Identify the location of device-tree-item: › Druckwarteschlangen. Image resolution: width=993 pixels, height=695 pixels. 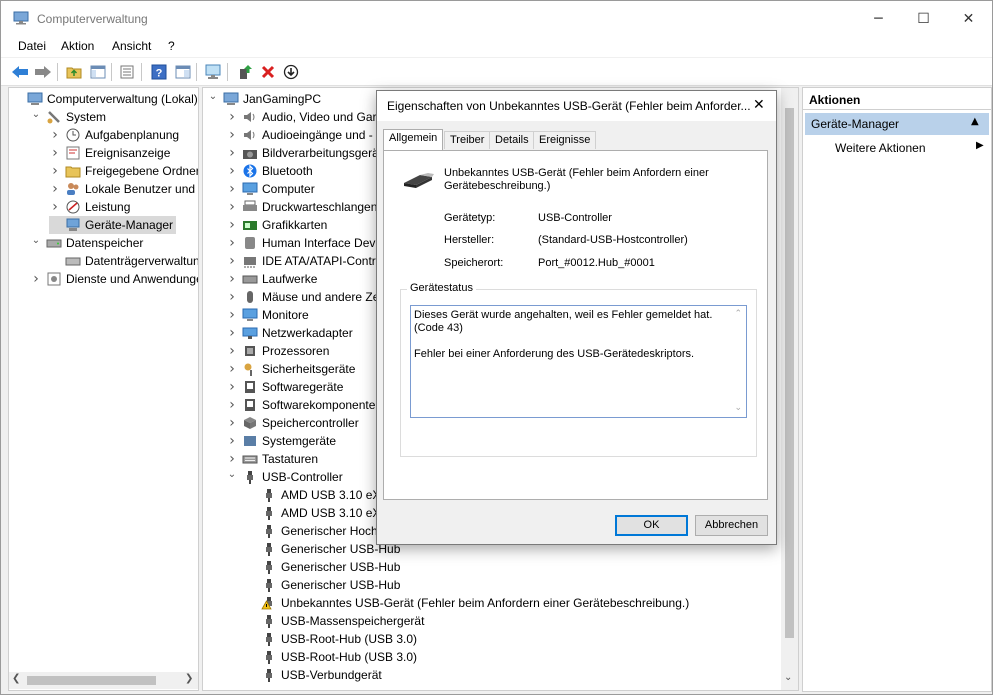
(301, 207).